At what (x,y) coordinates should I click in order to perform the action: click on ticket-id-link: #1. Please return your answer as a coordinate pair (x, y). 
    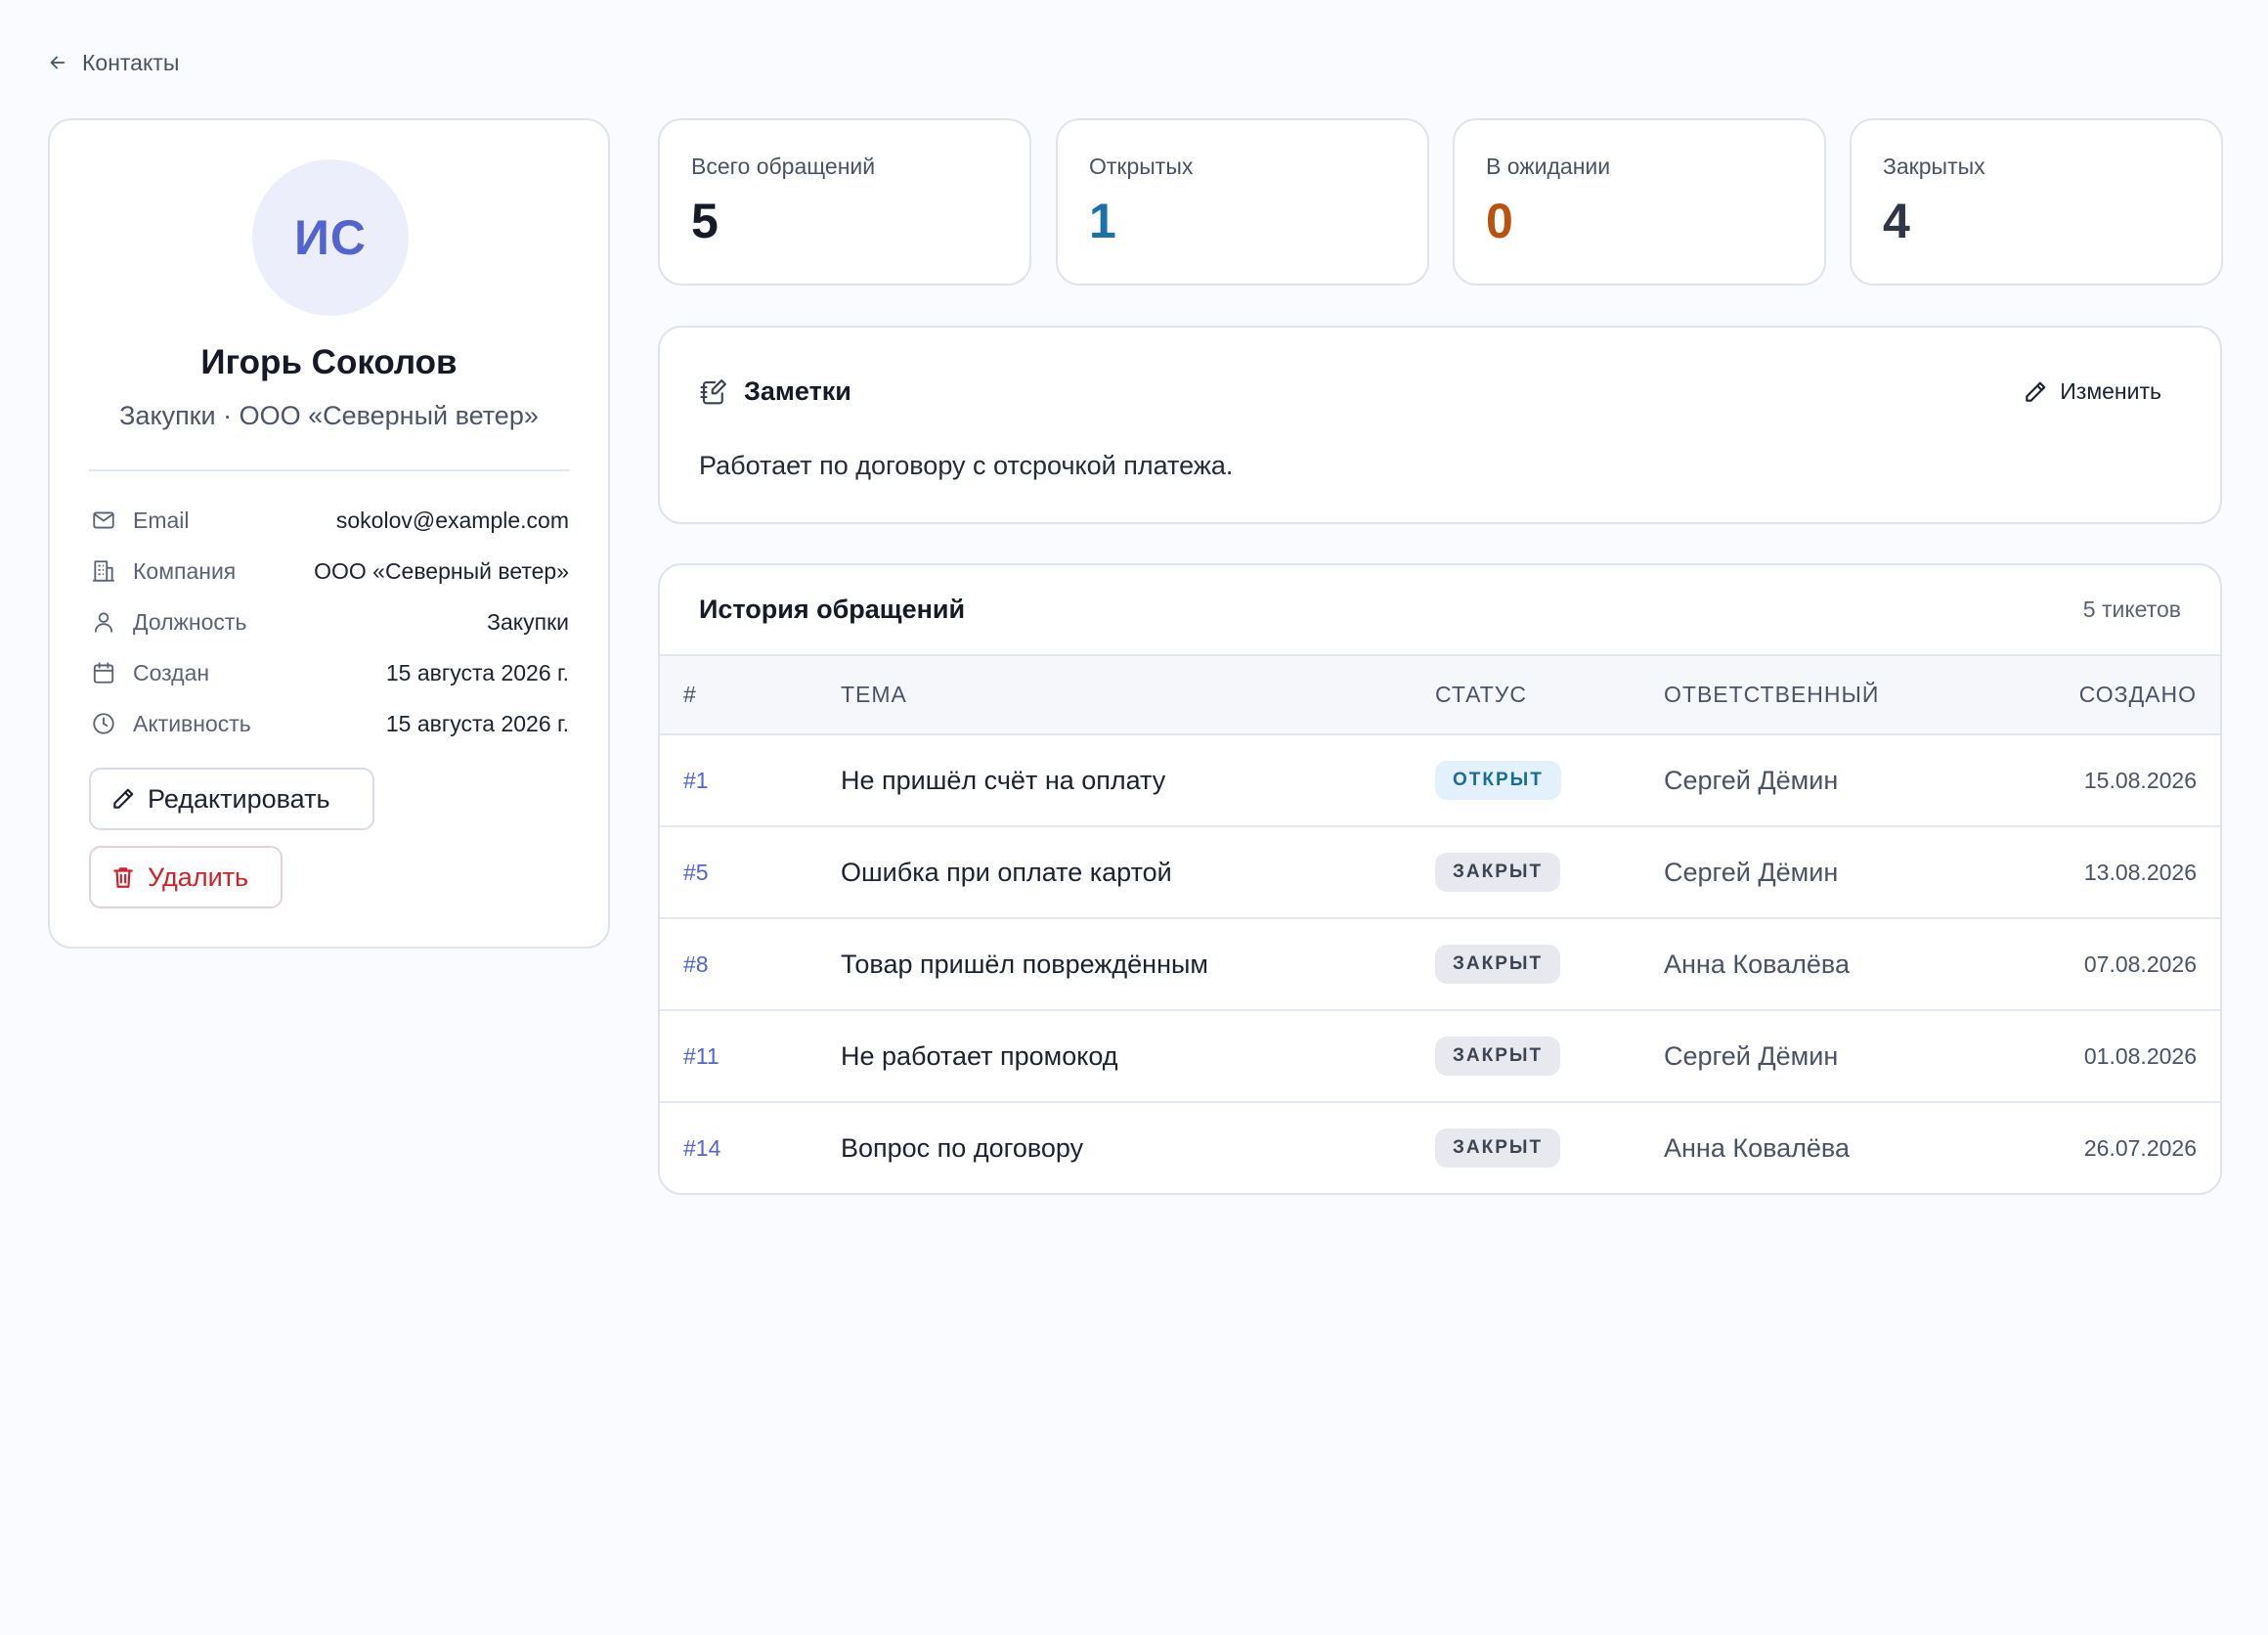
    Looking at the image, I should click on (696, 780).